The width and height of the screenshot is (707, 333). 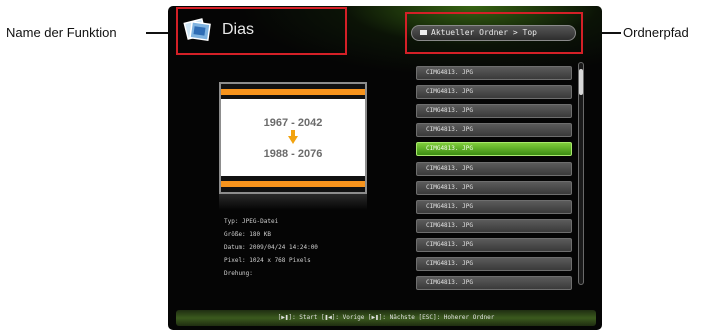 I want to click on callout-function-name: Name der Funktion, so click(x=61, y=32).